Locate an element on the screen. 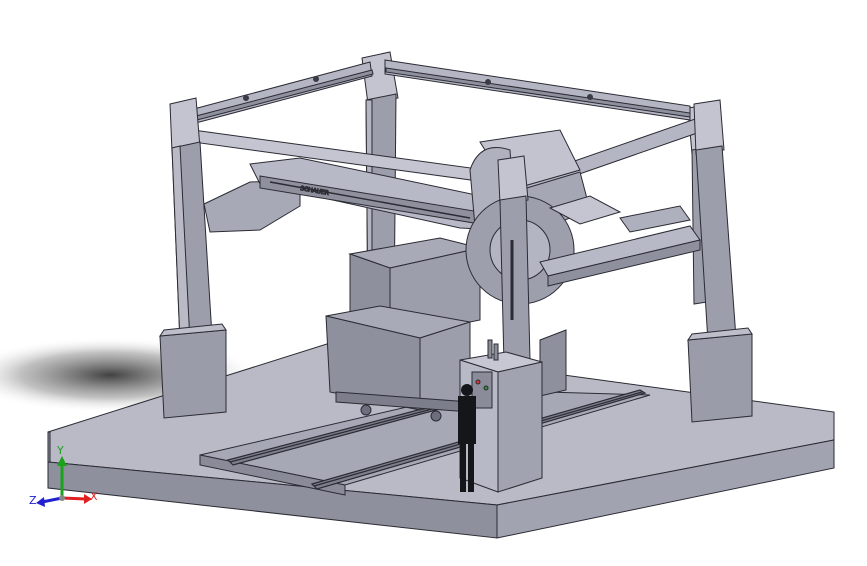  axis-y-label: Y is located at coordinates (60, 450).